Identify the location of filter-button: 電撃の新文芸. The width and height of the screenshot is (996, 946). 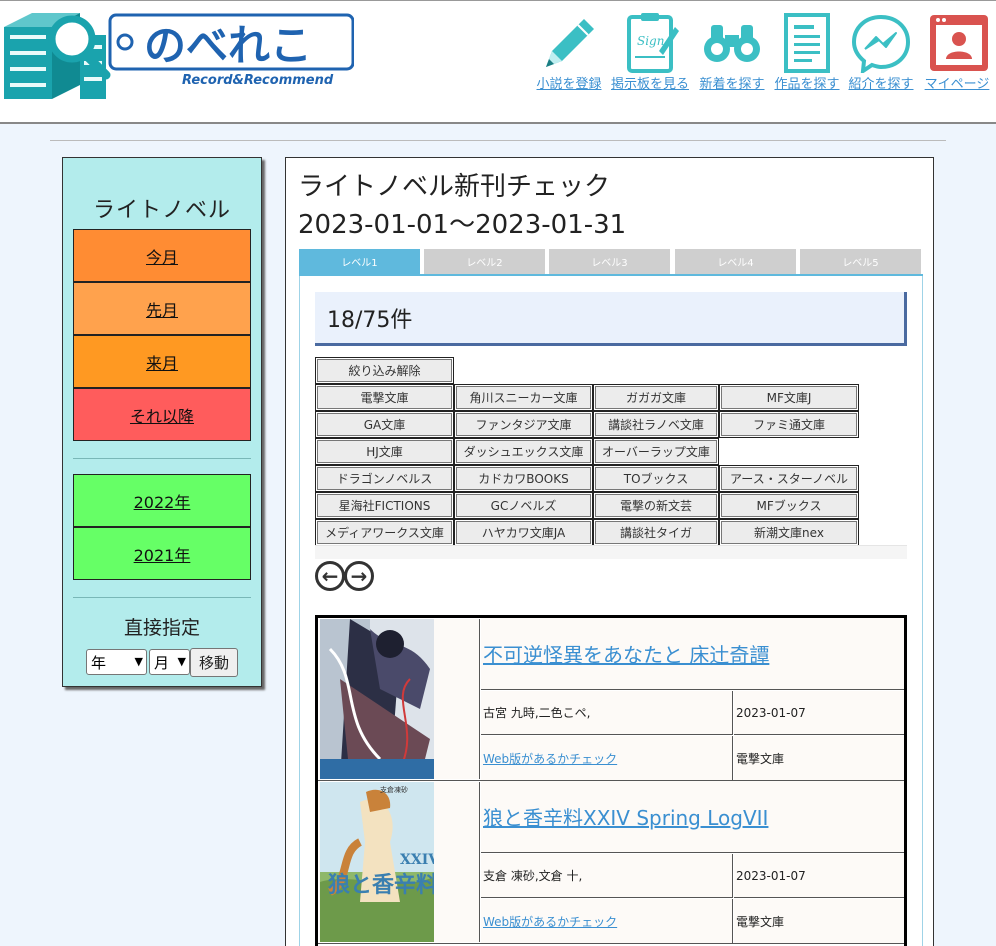
(656, 505).